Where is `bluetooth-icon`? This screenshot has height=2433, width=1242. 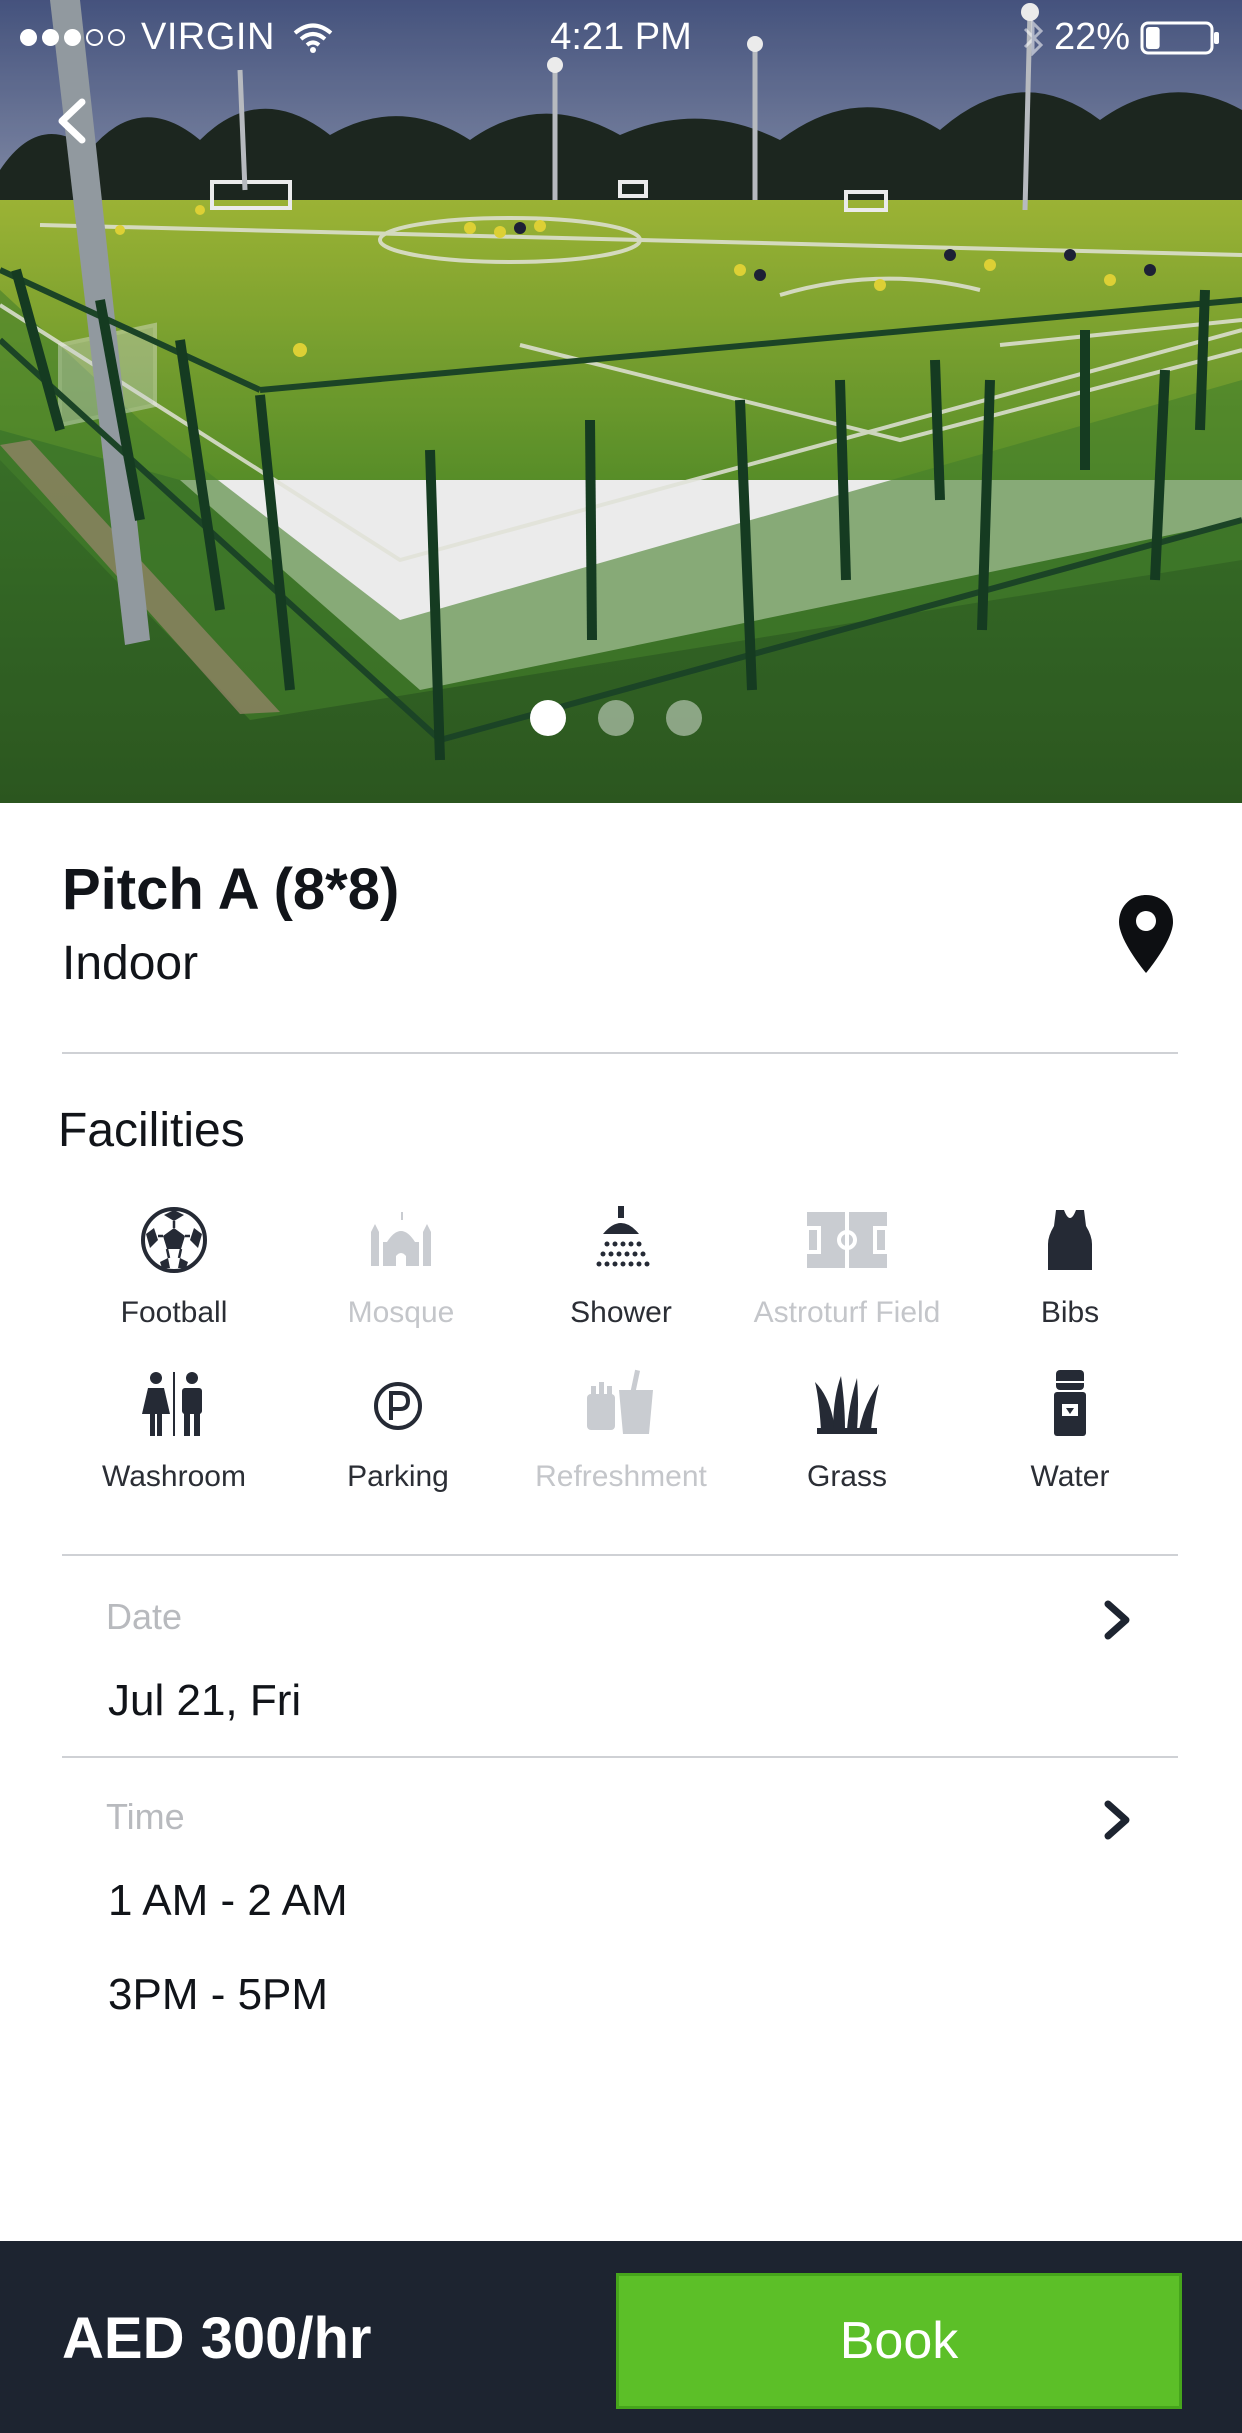
bluetooth-icon is located at coordinates (1033, 37).